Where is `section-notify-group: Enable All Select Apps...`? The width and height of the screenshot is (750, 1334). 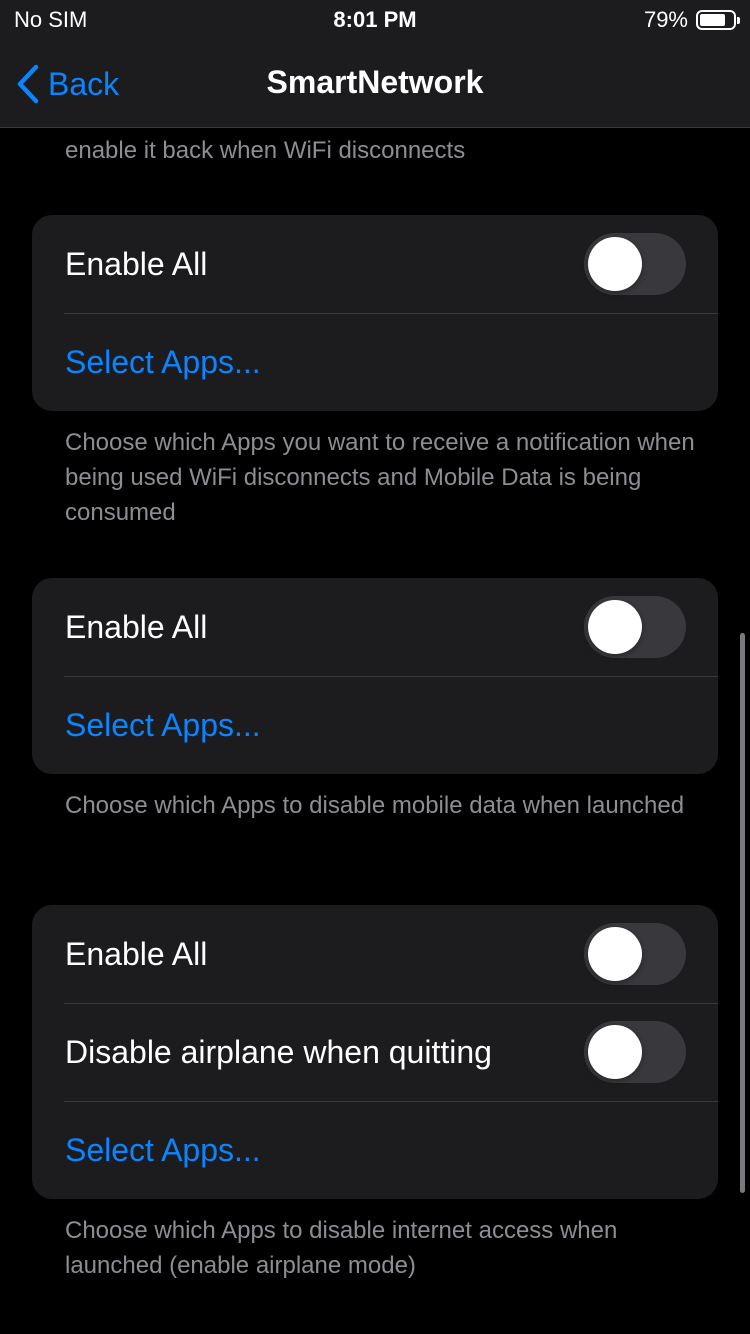
section-notify-group: Enable All Select Apps... is located at coordinates (375, 313).